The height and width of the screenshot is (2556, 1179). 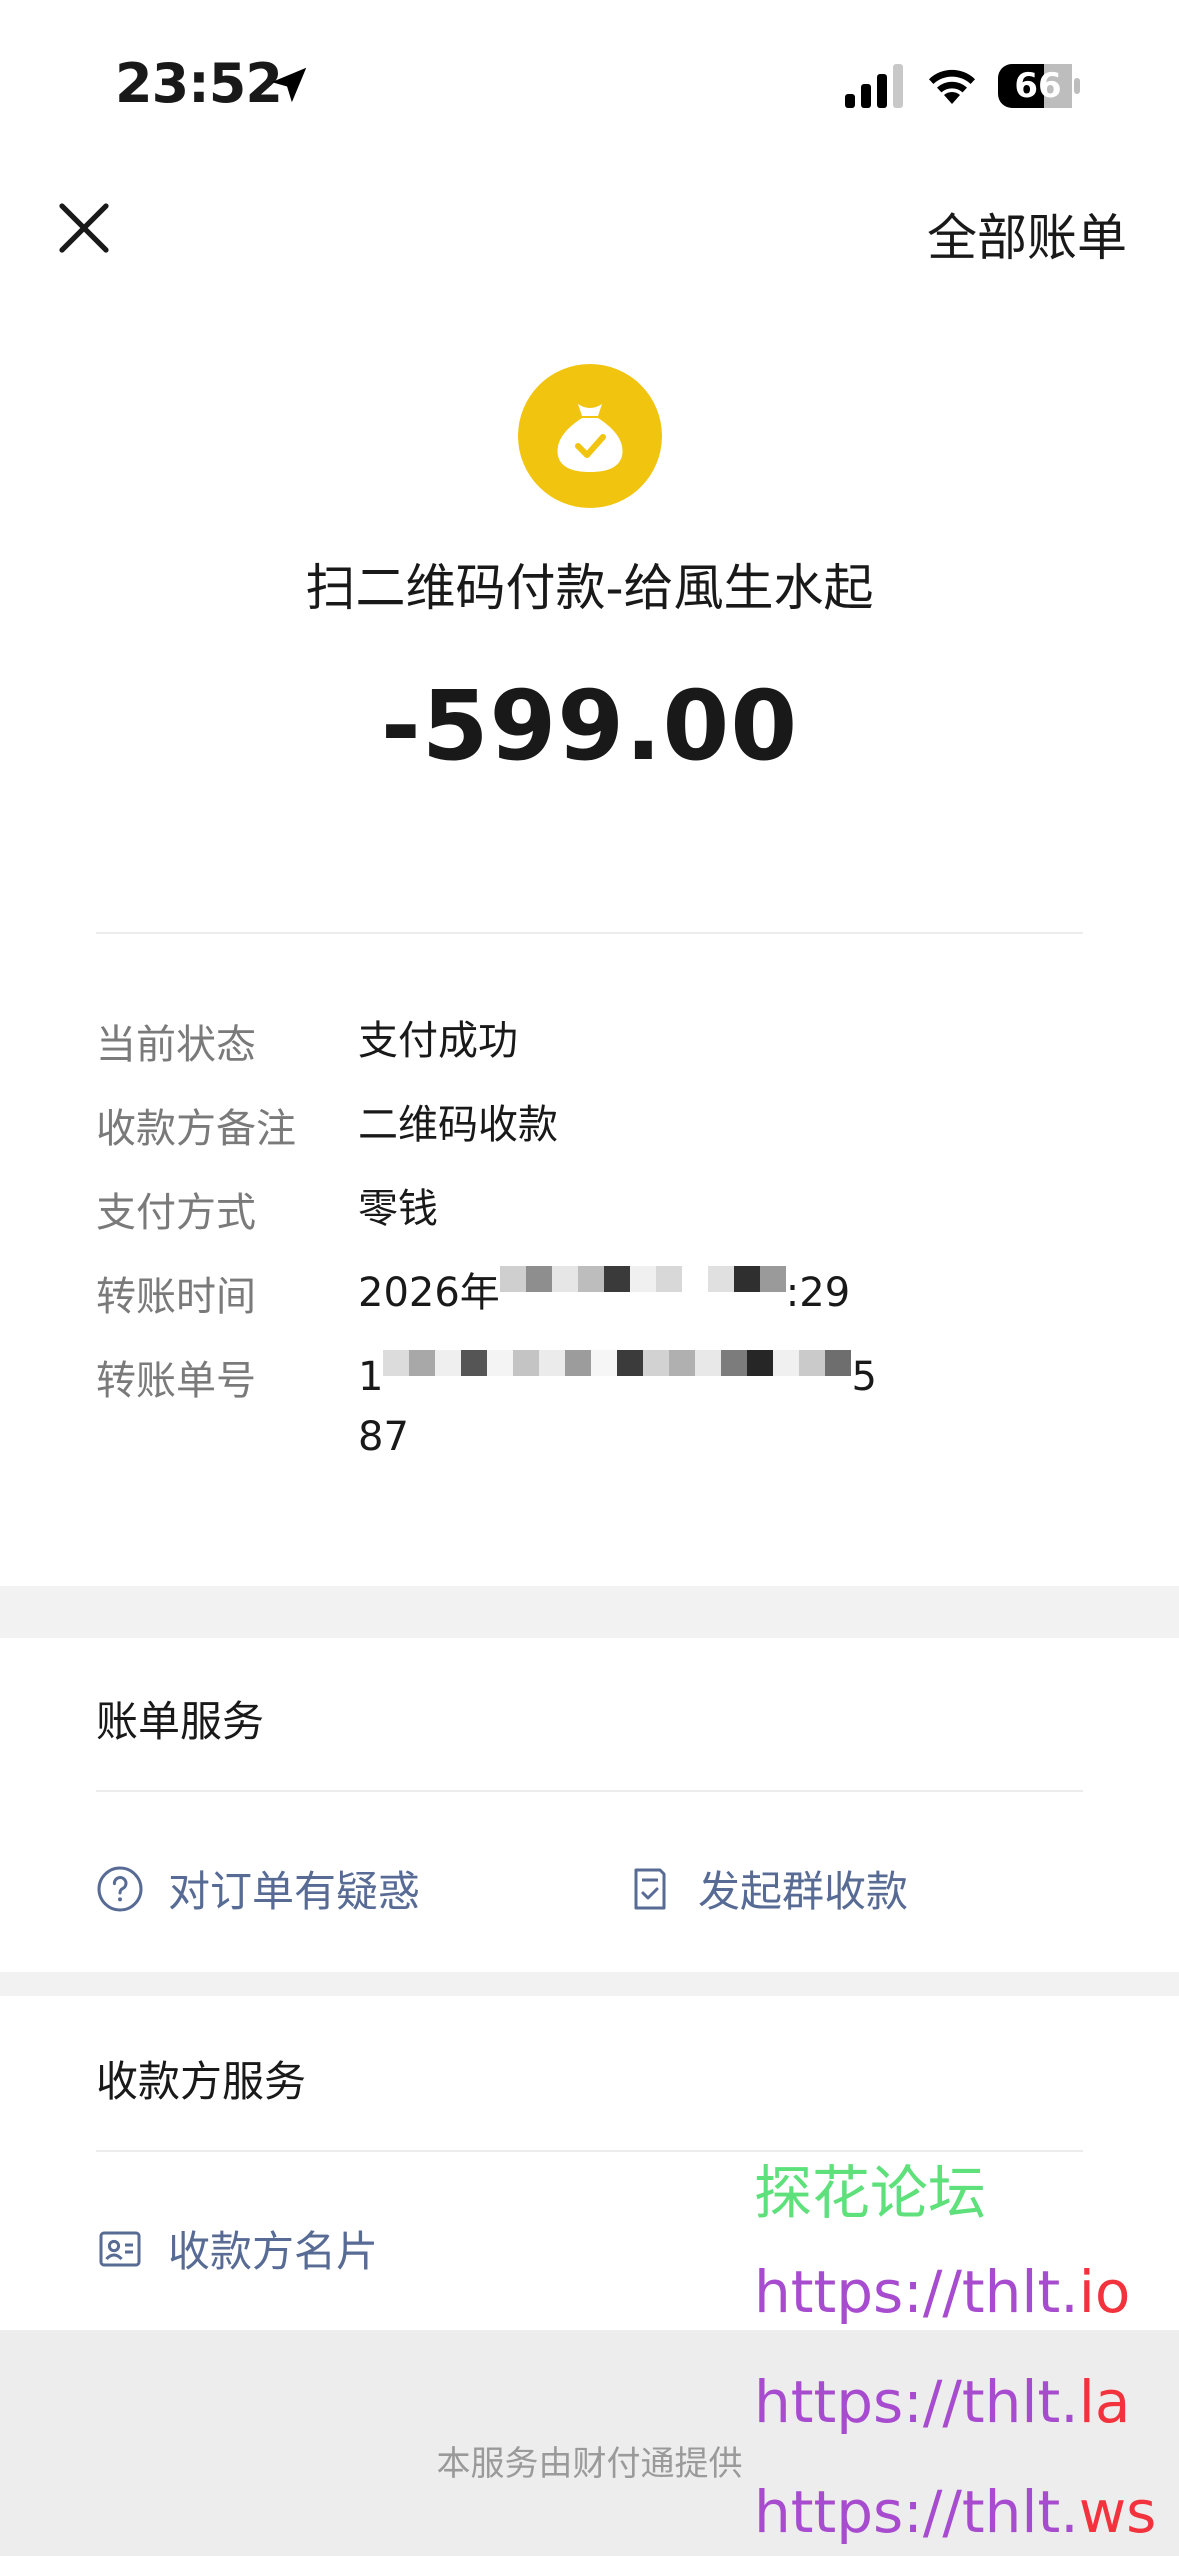 I want to click on order-question-button: 对订单有疑惑, so click(x=258, y=1888).